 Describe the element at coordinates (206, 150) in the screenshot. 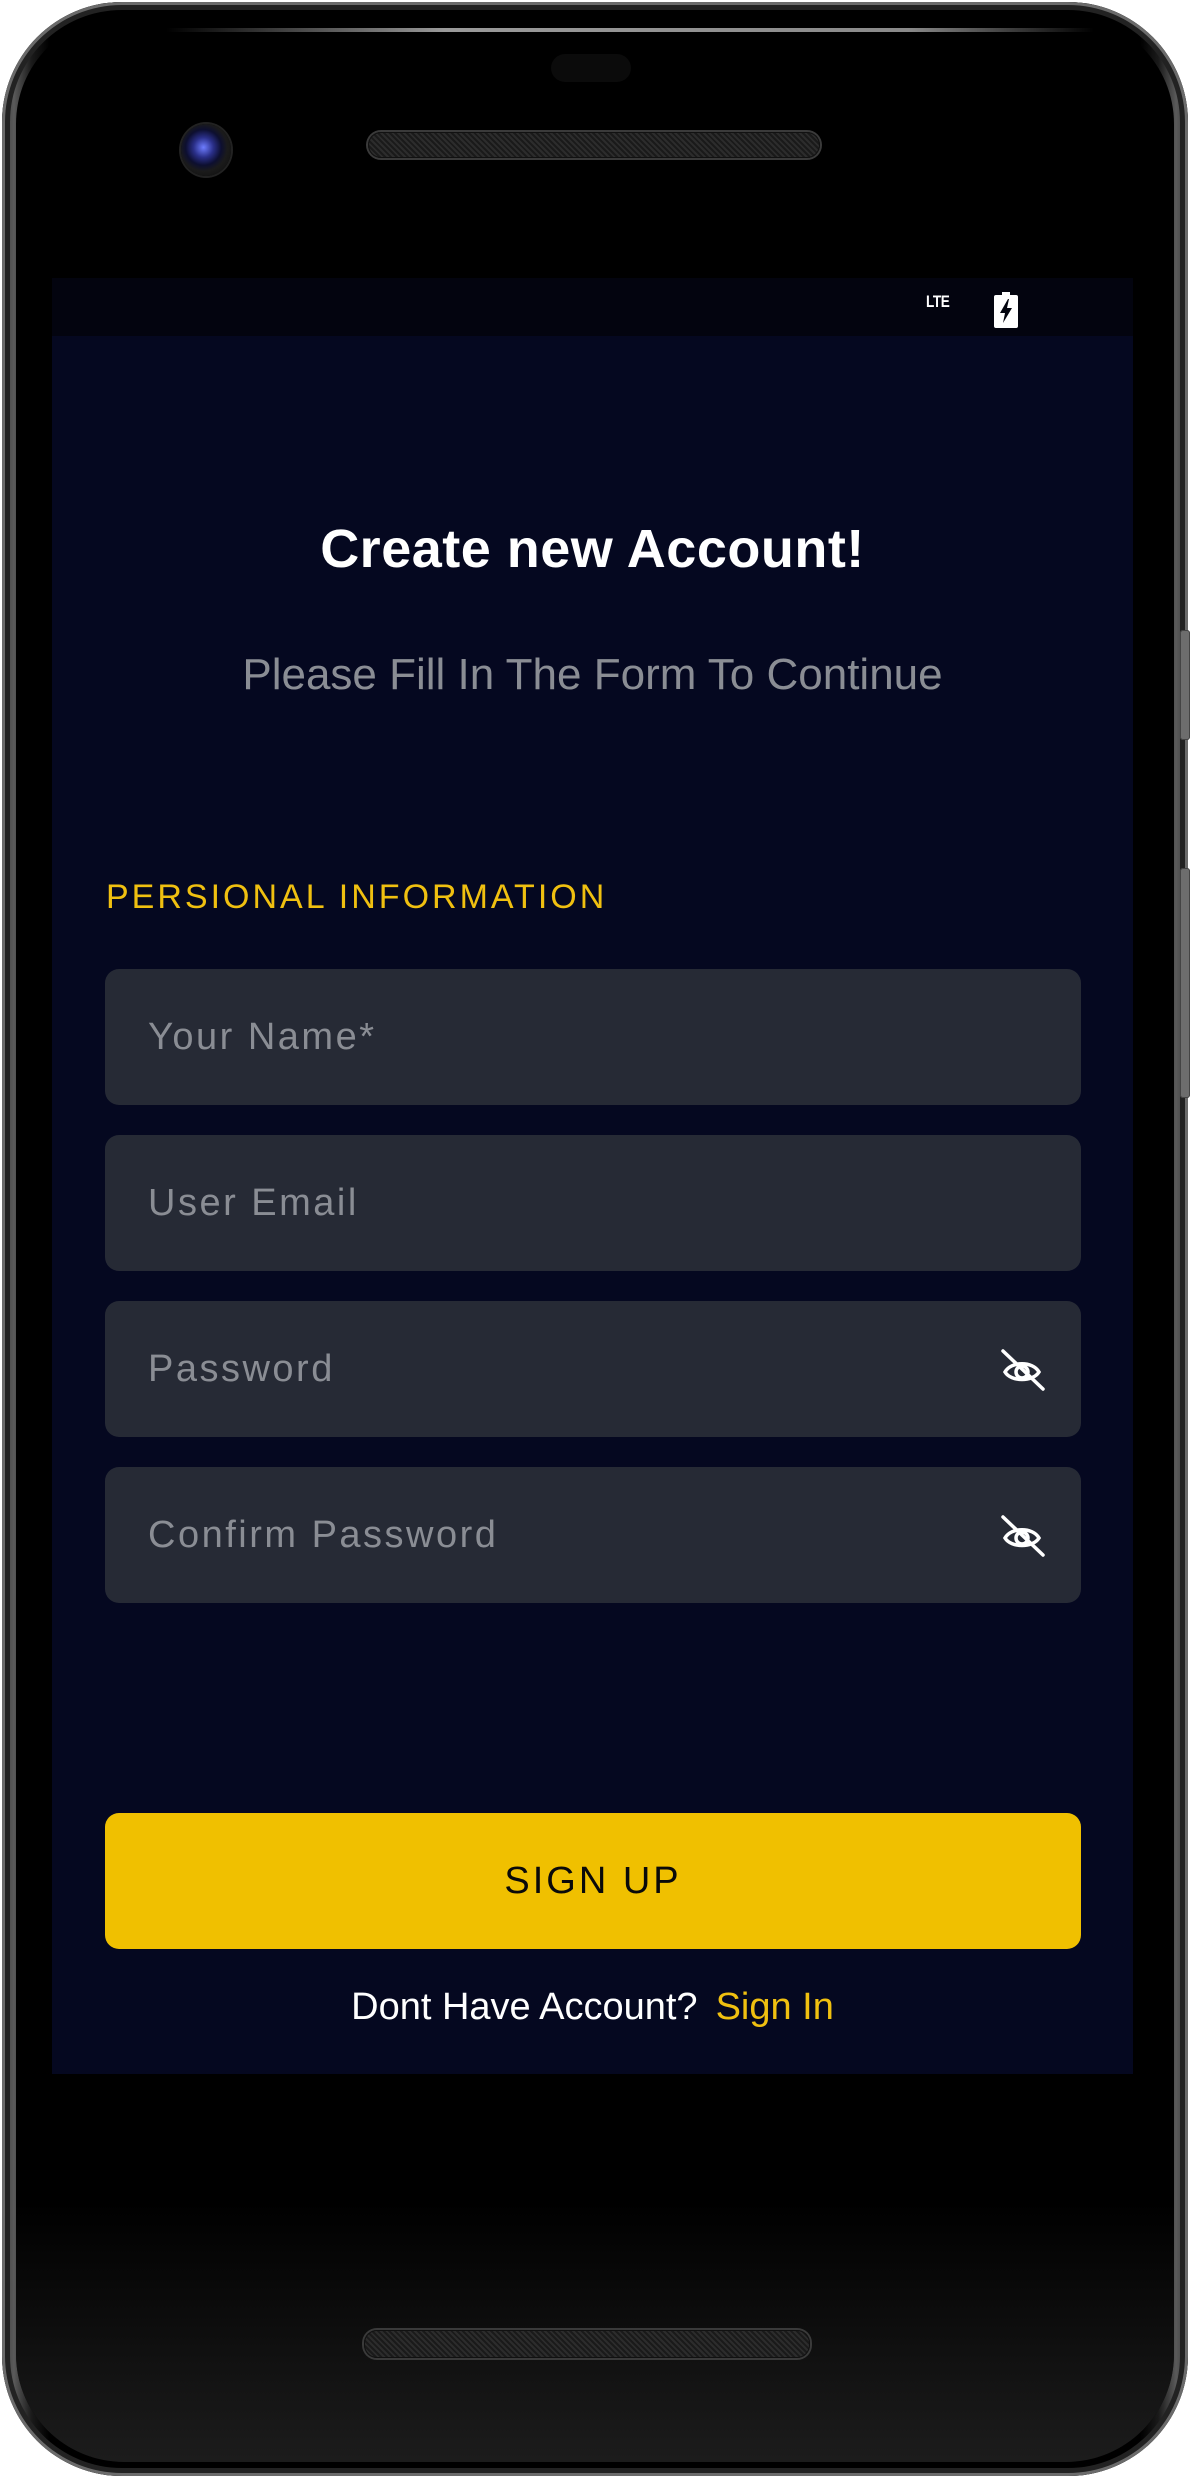

I see `front-camera` at that location.